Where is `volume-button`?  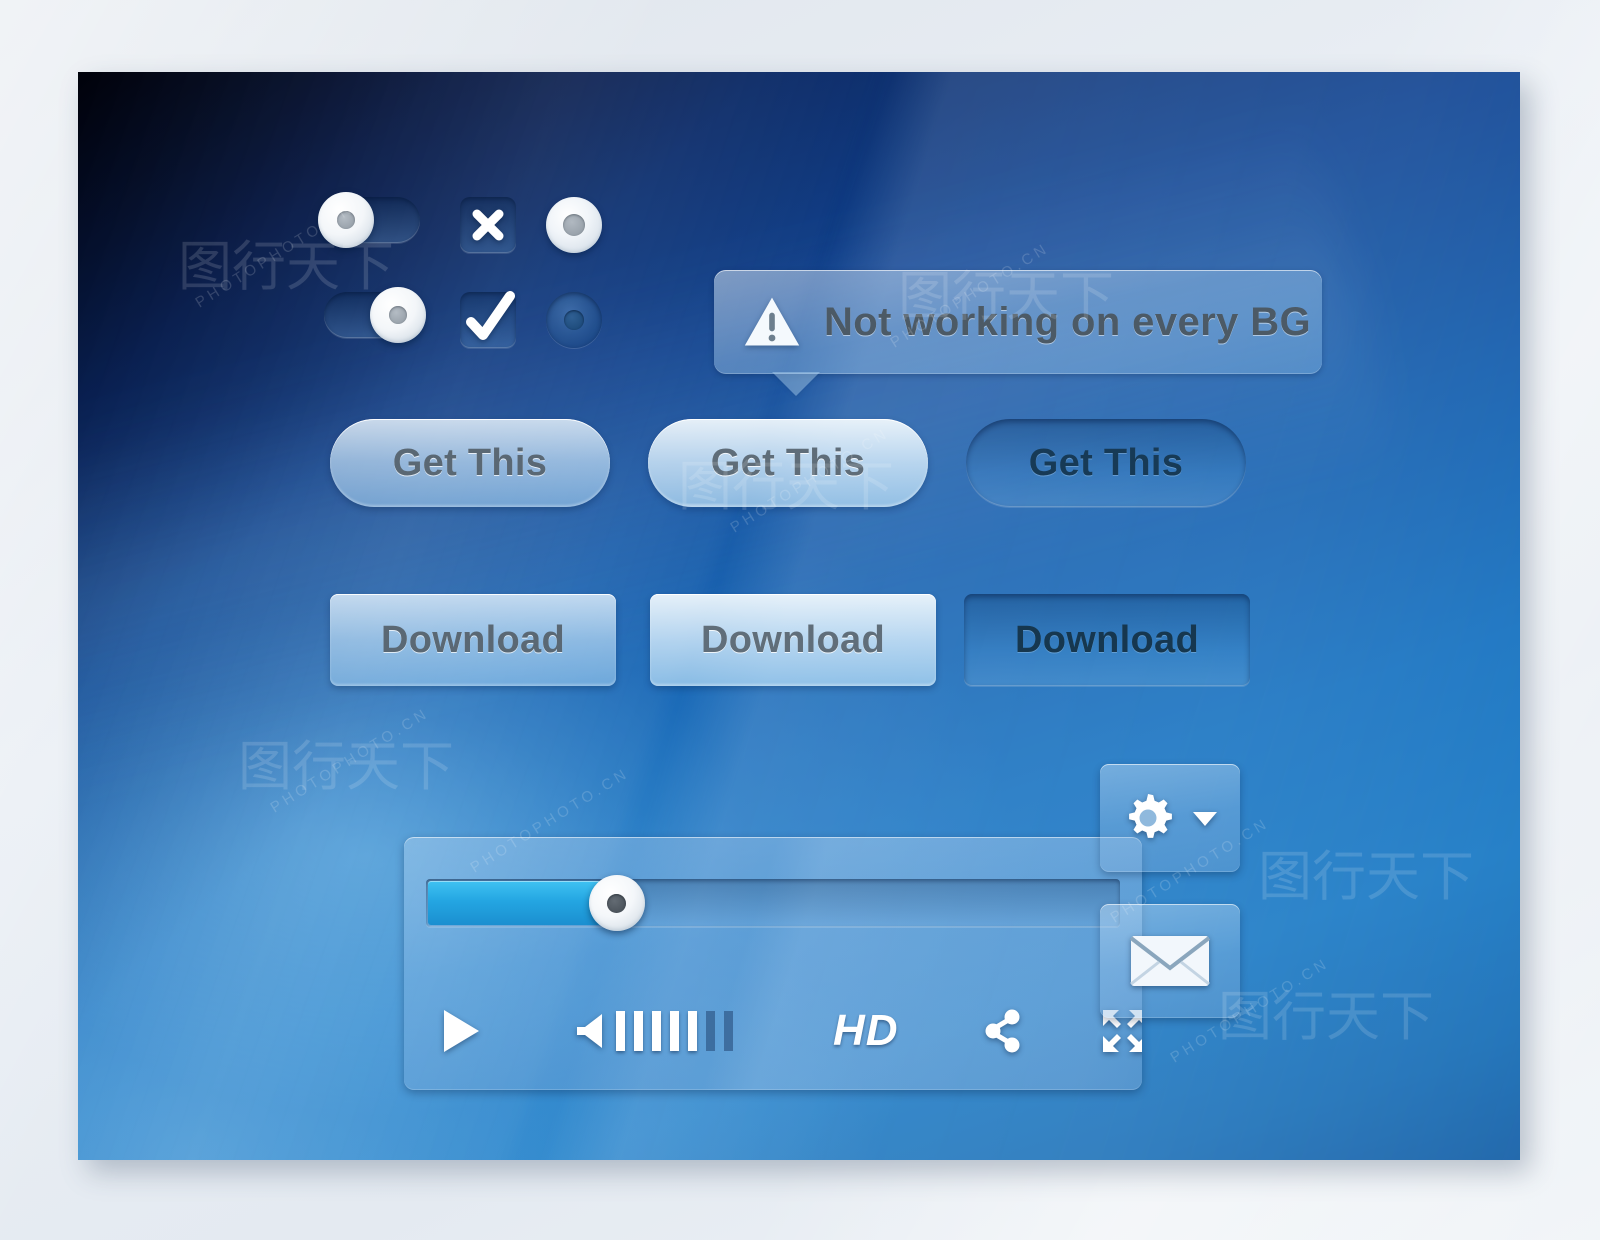 volume-button is located at coordinates (590, 1031).